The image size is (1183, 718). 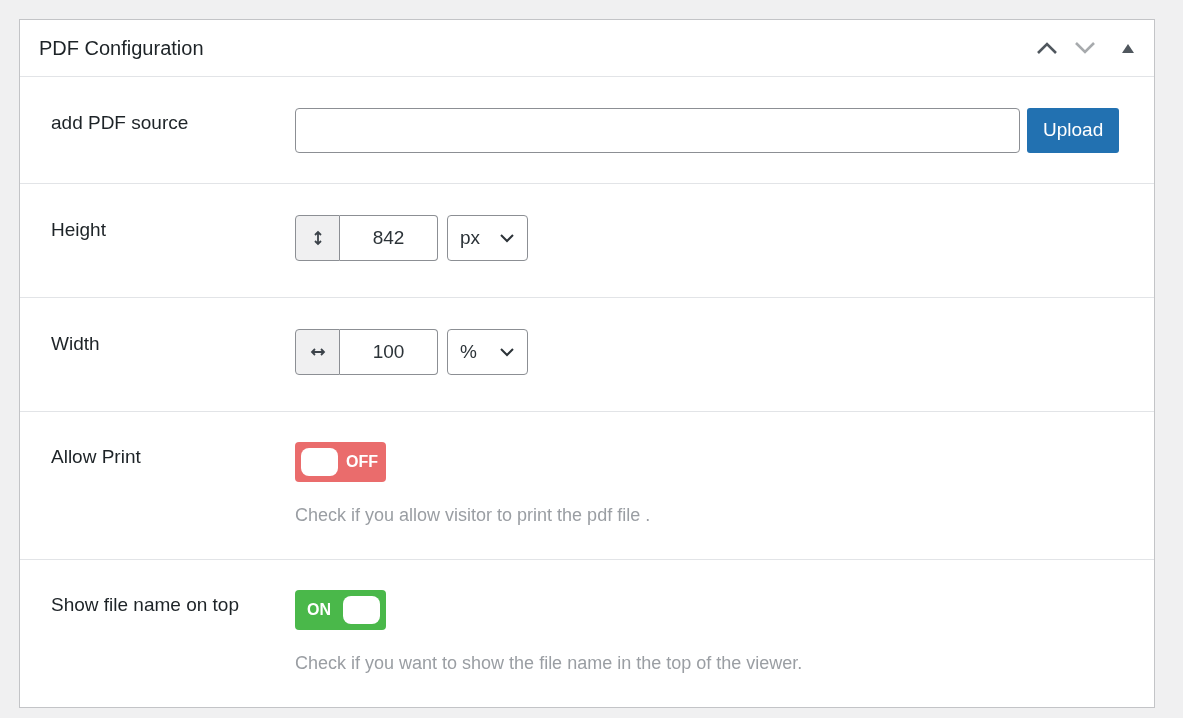 What do you see at coordinates (75, 343) in the screenshot?
I see `field-label: Width` at bounding box center [75, 343].